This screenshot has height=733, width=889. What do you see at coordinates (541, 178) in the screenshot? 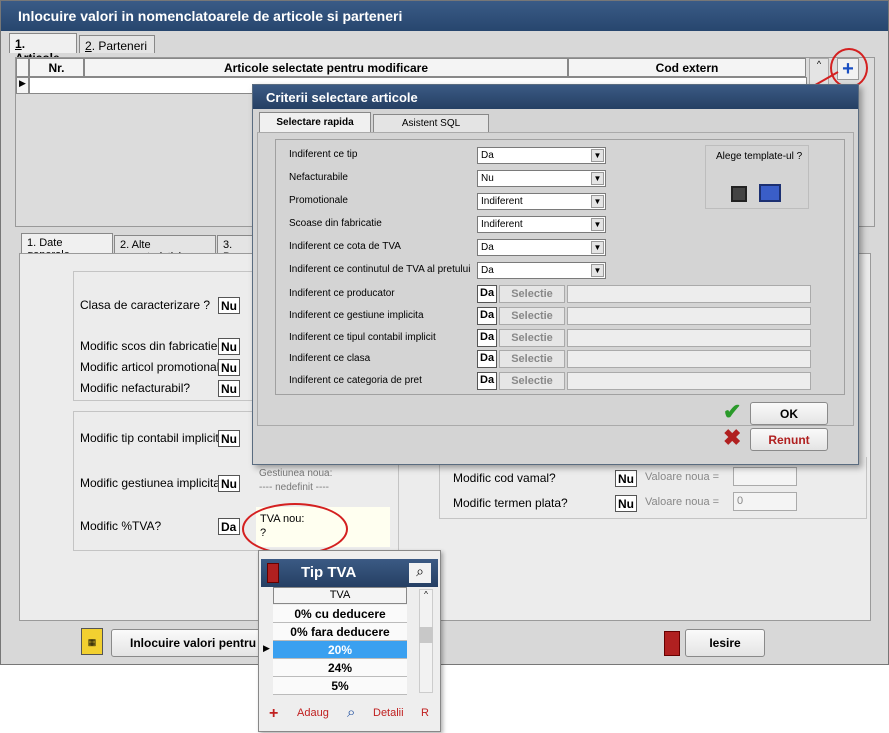
I see `combo-nefact: Nu ▼` at bounding box center [541, 178].